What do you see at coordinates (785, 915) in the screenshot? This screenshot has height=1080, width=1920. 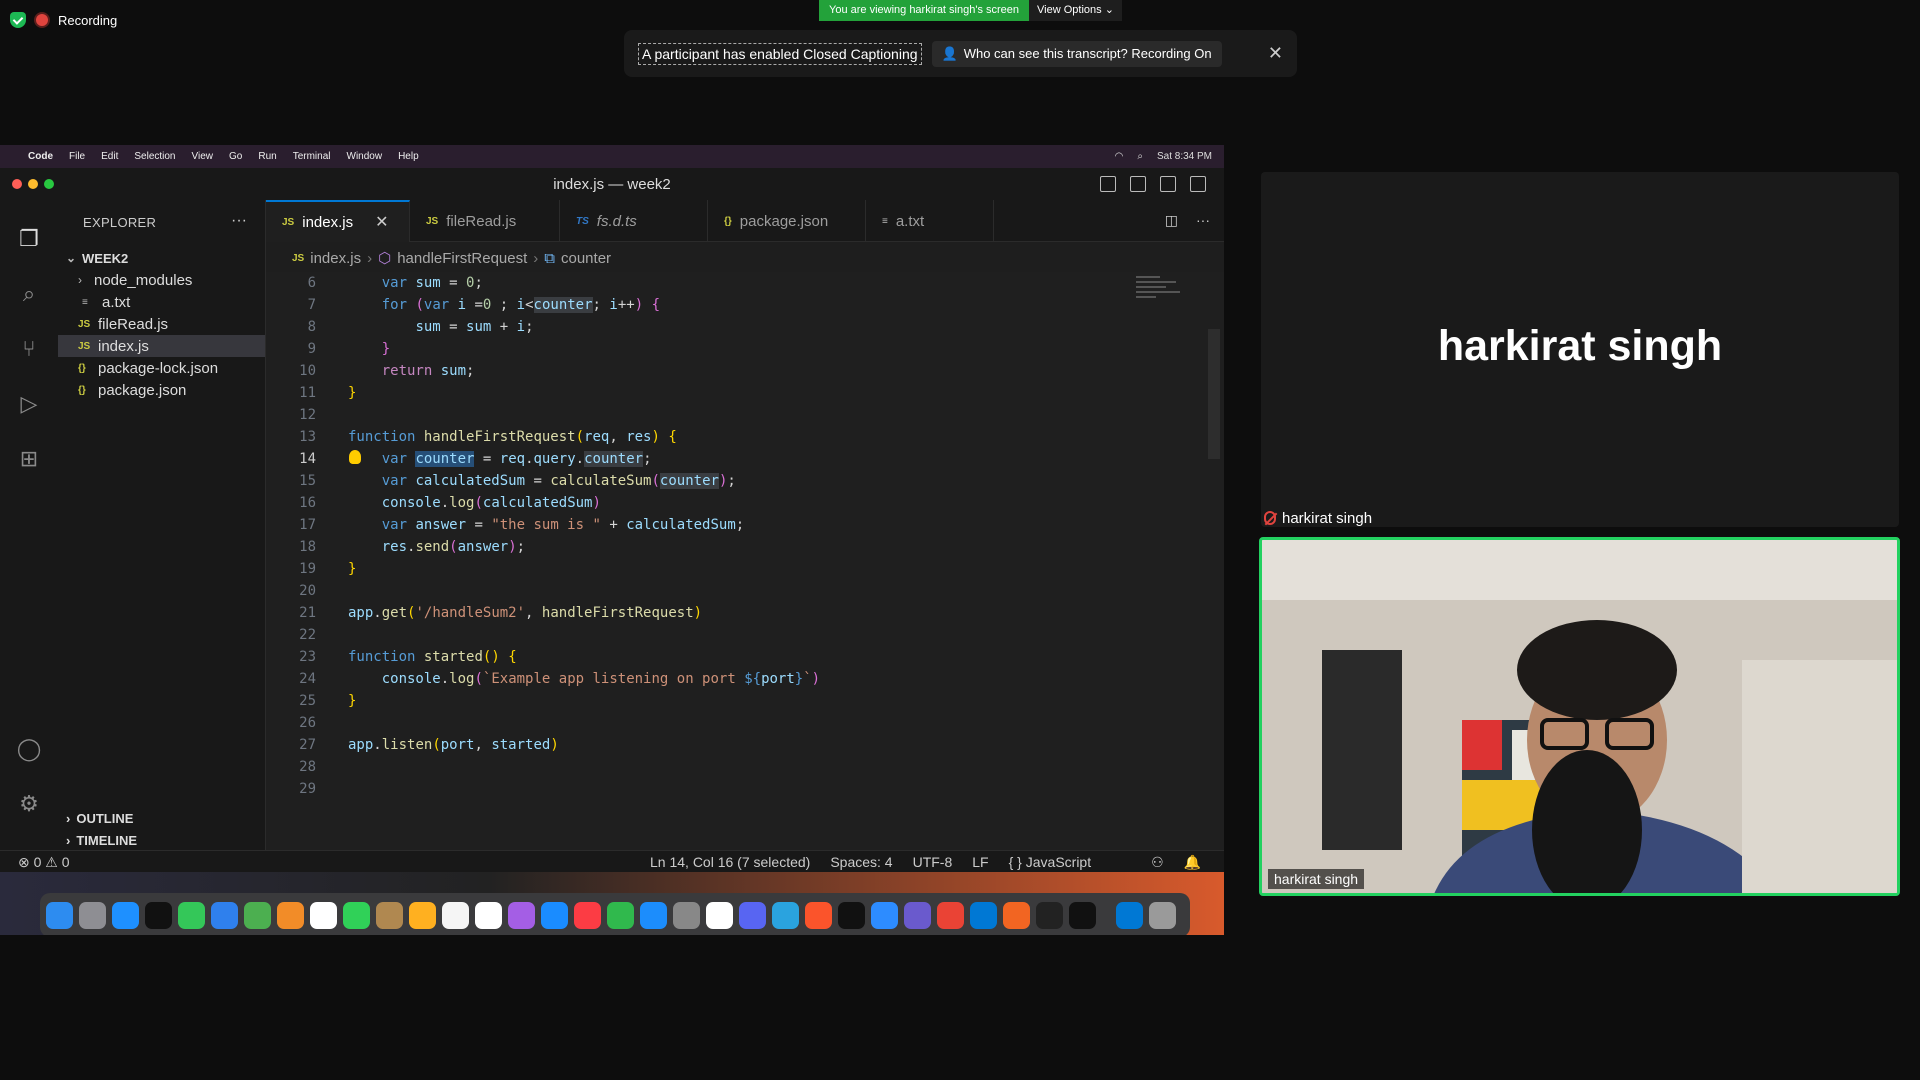 I see `telegram-icon` at bounding box center [785, 915].